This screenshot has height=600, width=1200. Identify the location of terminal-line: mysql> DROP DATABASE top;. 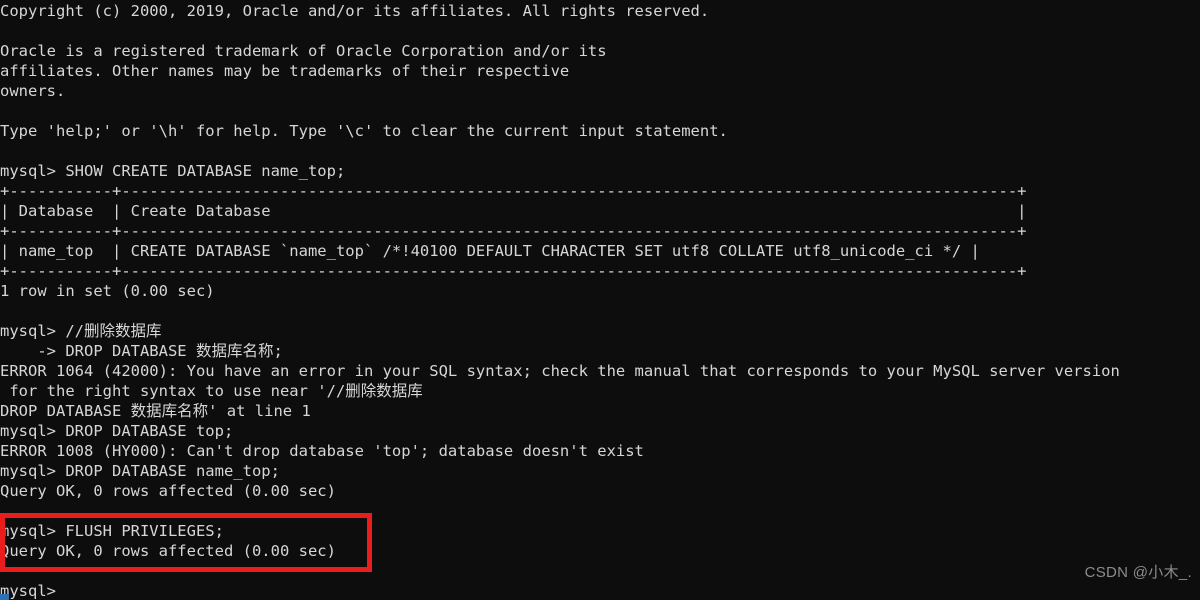
(117, 431).